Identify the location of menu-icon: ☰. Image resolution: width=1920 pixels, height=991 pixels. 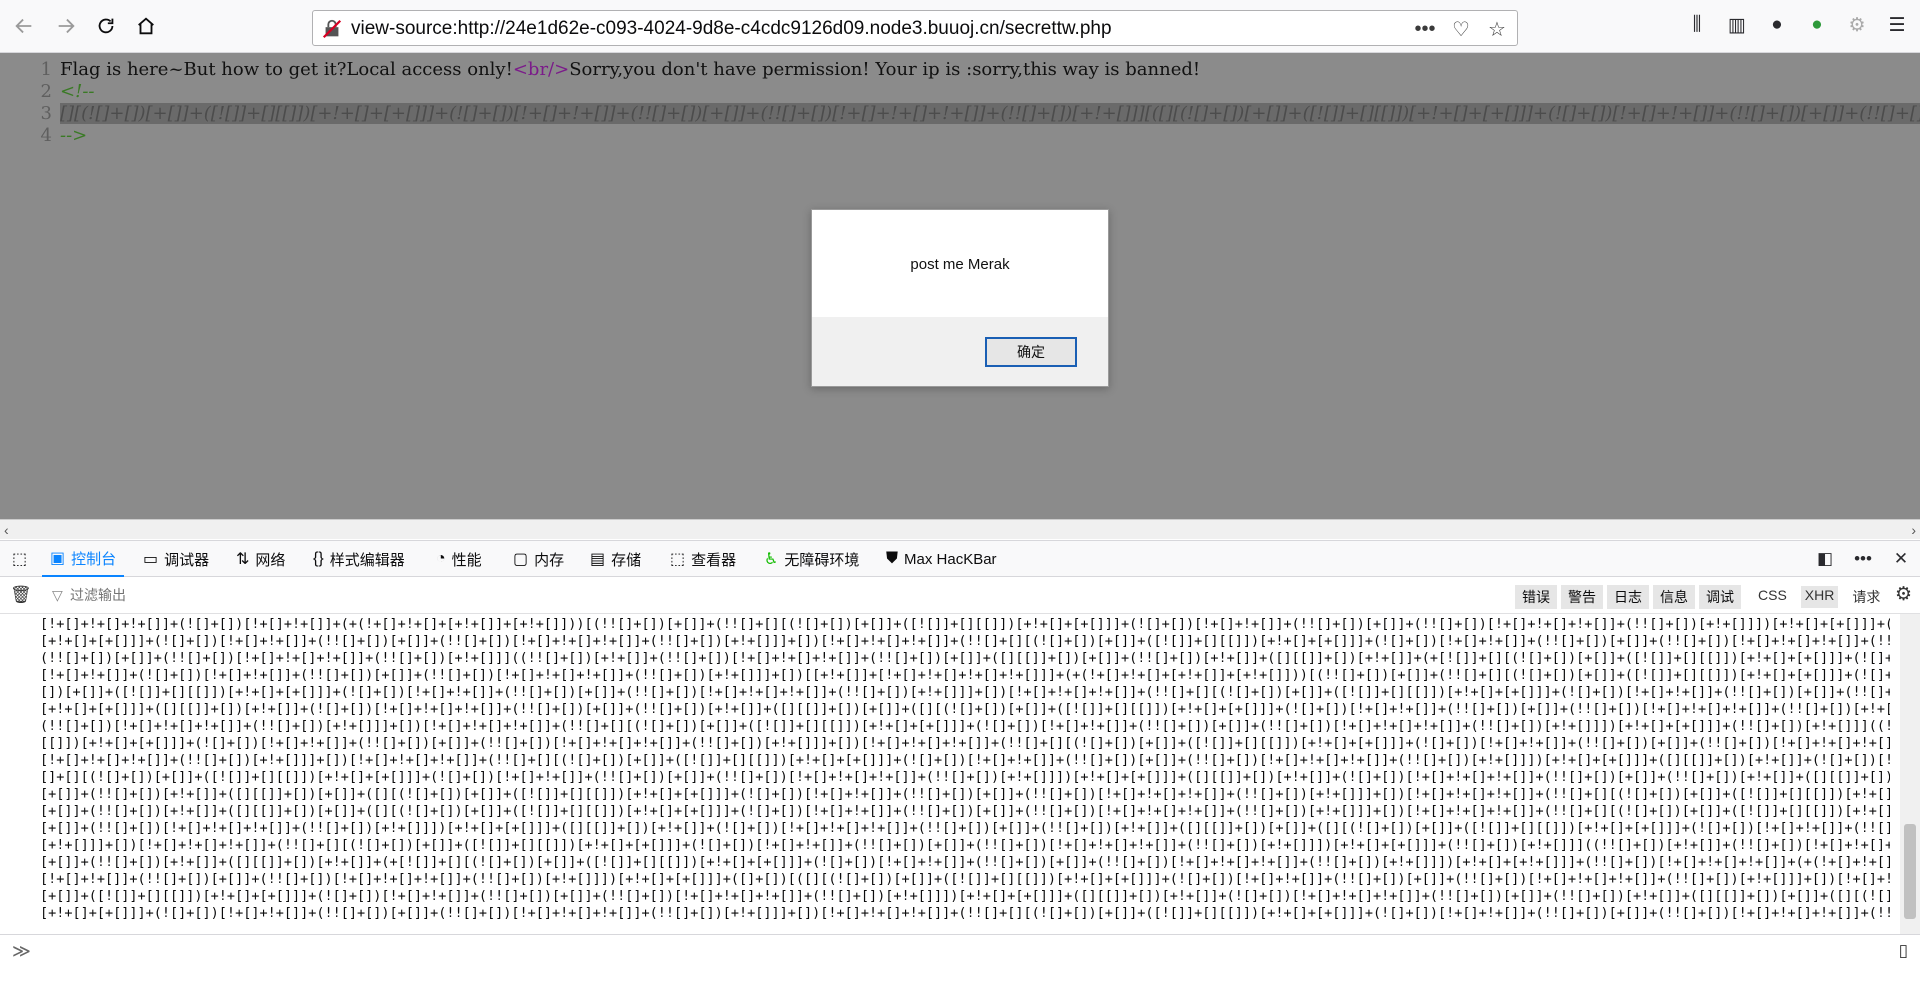
(1897, 25).